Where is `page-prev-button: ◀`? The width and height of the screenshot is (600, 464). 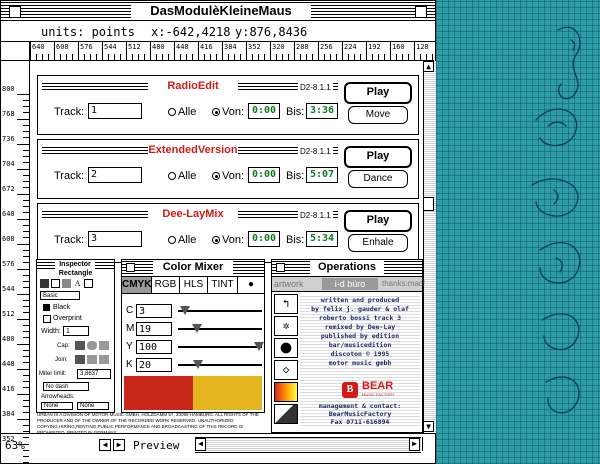
page-prev-button: ◀ is located at coordinates (105, 445).